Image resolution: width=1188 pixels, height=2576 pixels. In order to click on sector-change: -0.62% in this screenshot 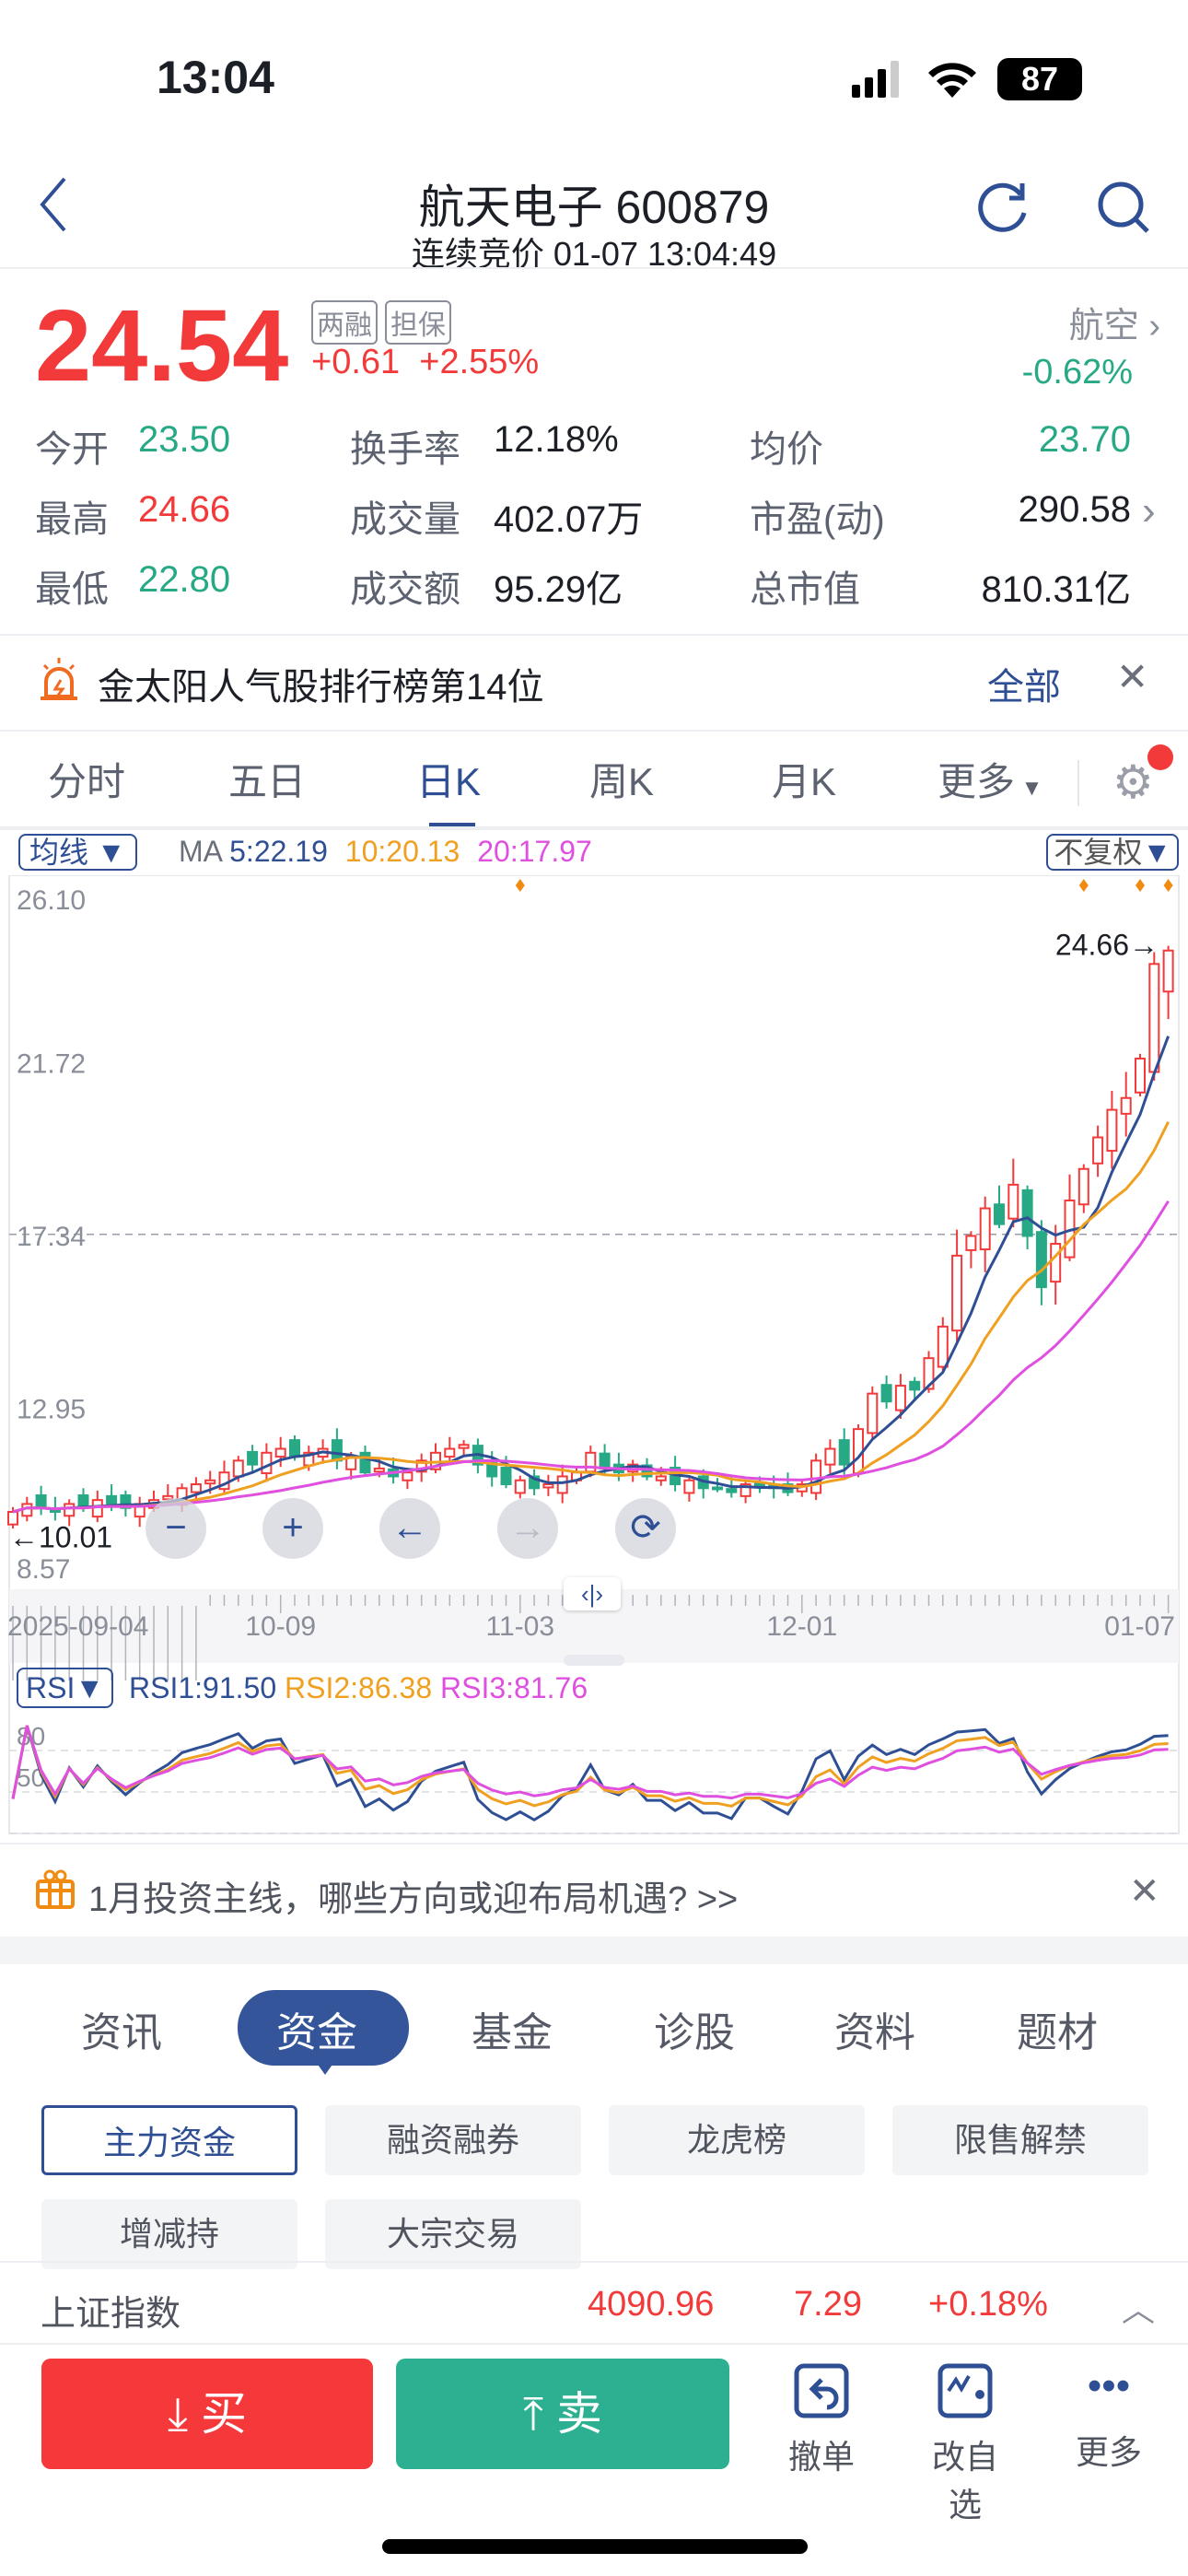, I will do `click(1077, 372)`.